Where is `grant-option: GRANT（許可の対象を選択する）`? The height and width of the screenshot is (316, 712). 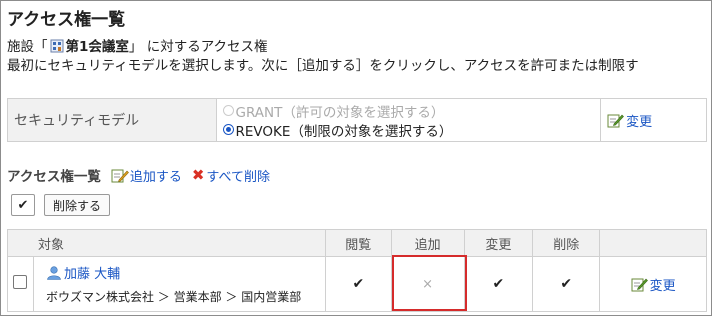
grant-option: GRANT（許可の対象を選択する） is located at coordinates (411, 111).